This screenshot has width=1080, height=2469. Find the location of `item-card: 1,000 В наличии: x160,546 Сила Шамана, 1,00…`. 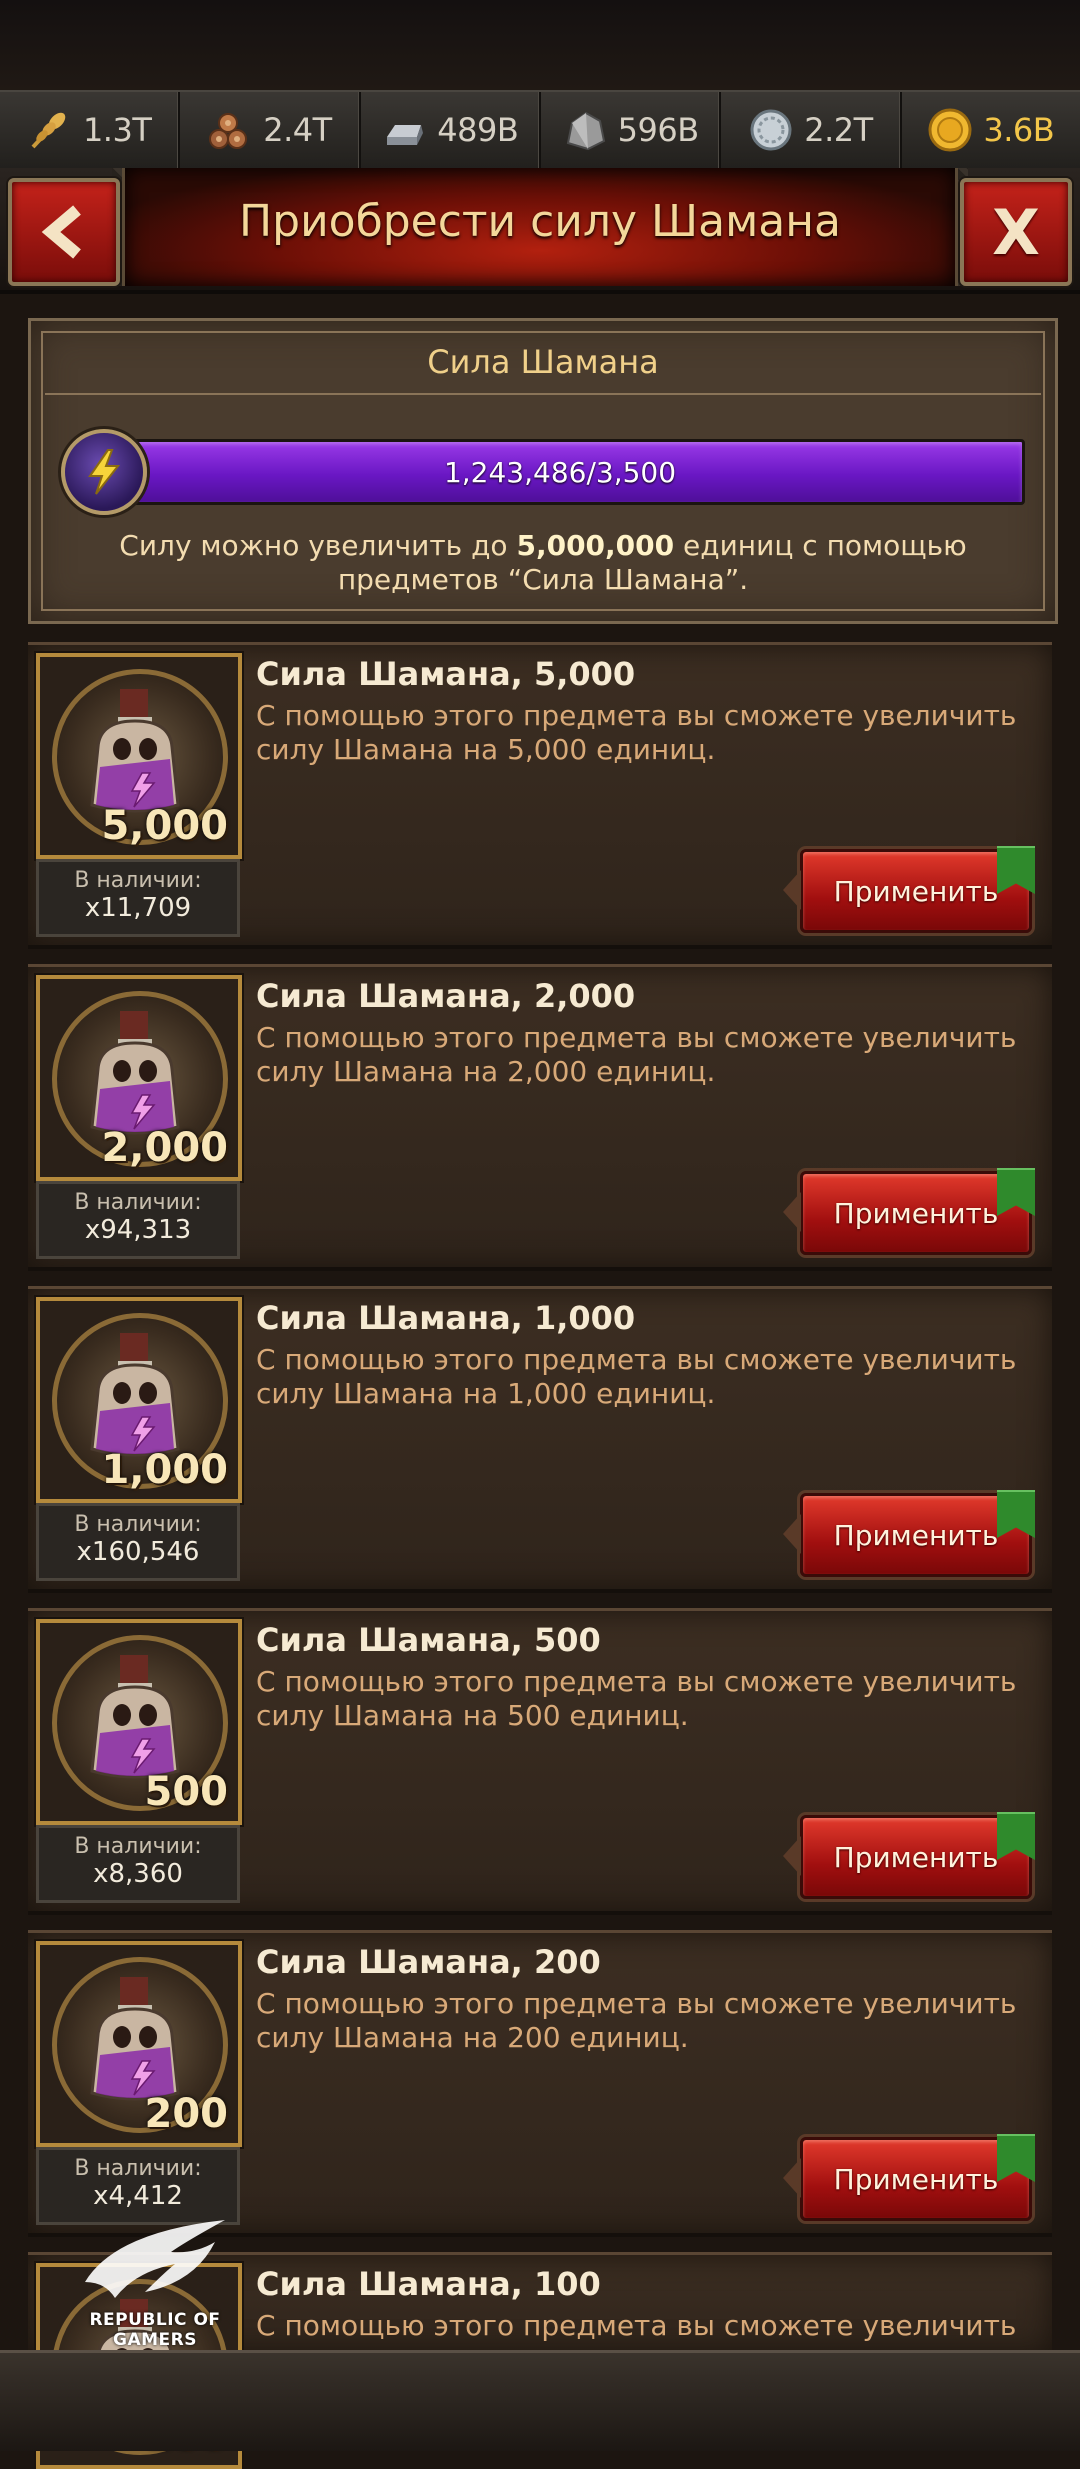

item-card: 1,000 В наличии: x160,546 Сила Шамана, 1,00… is located at coordinates (540, 1439).